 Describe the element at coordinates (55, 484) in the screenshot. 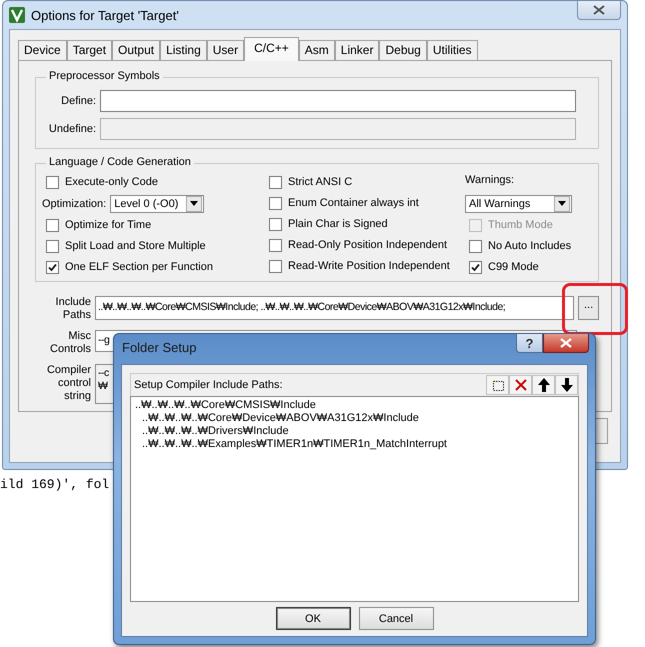

I see `code-text: ild 169)', fol` at that location.